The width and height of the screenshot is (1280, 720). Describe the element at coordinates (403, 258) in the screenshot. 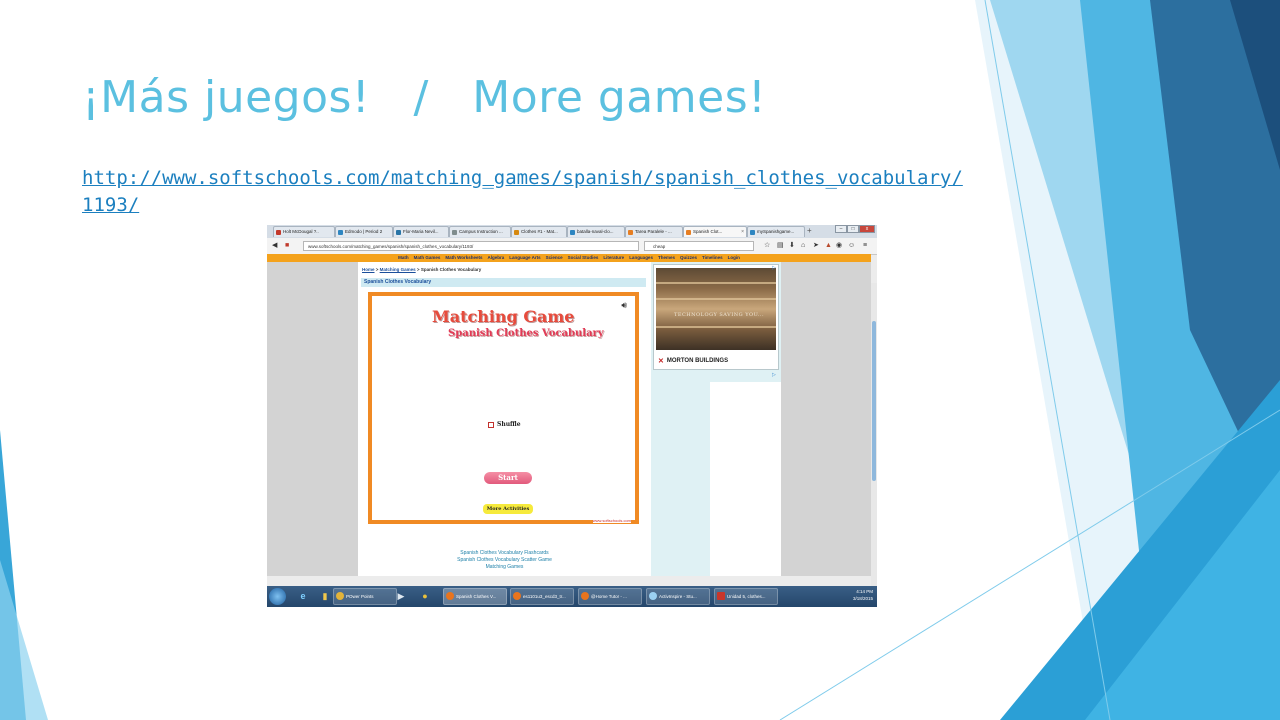

I see `site-nav-item: Math` at that location.